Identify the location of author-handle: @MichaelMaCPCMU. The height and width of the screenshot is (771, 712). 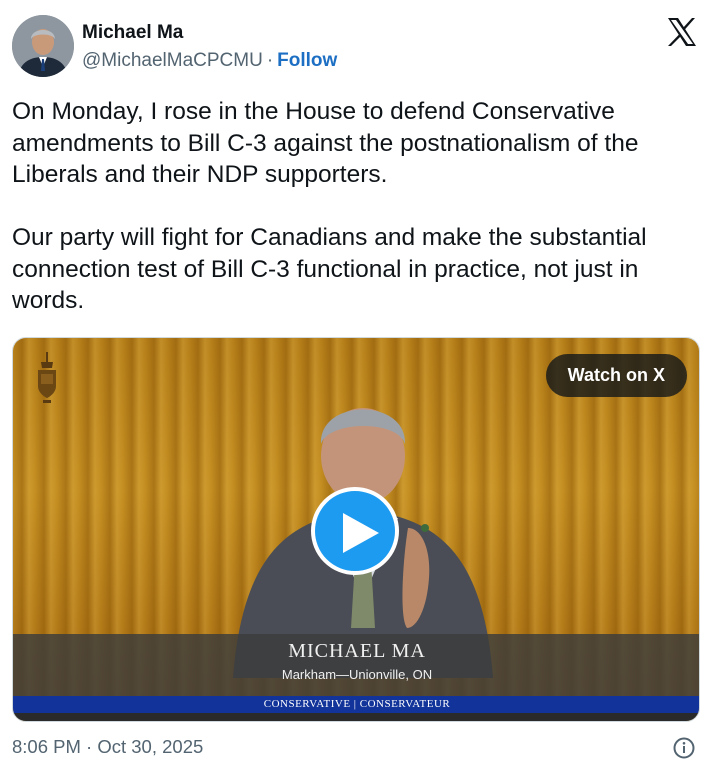
(172, 60).